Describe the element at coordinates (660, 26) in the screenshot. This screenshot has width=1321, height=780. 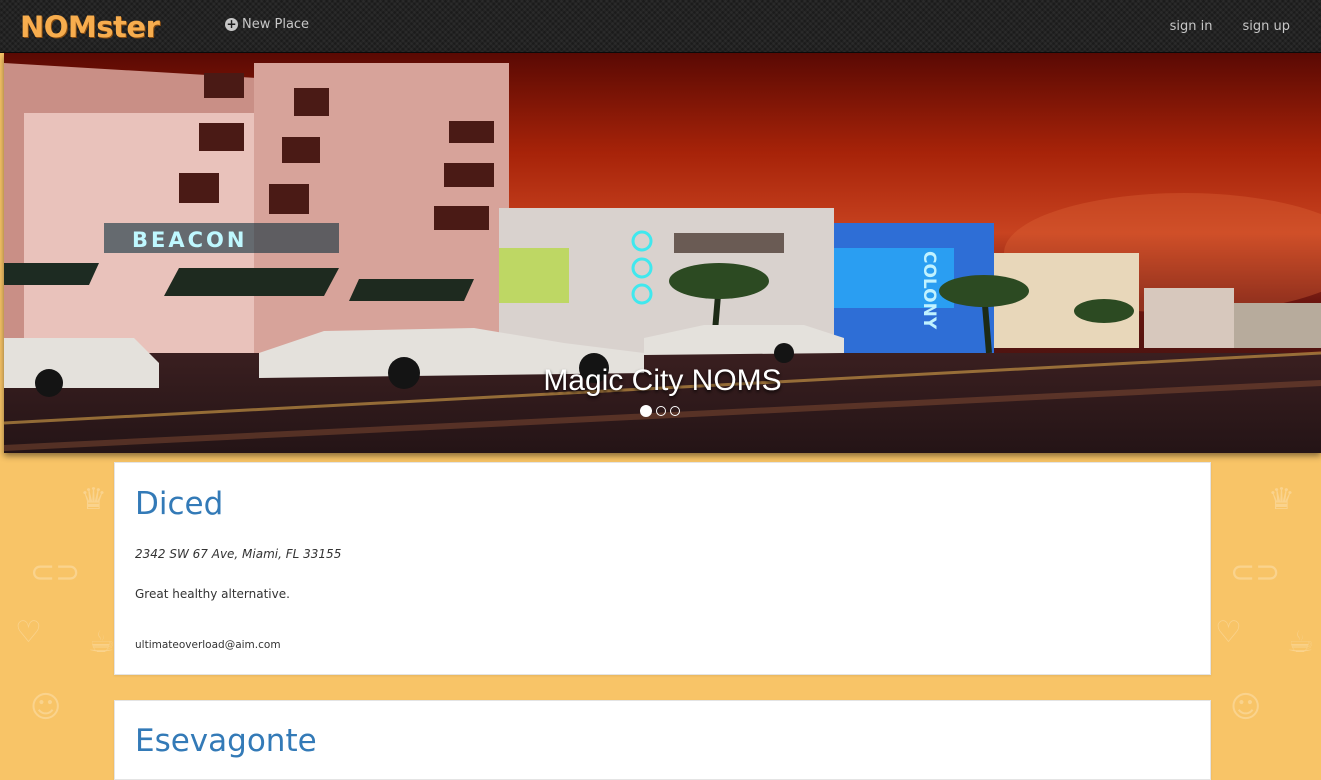
I see `navbar: NOMster + New Place sign in sign up` at that location.